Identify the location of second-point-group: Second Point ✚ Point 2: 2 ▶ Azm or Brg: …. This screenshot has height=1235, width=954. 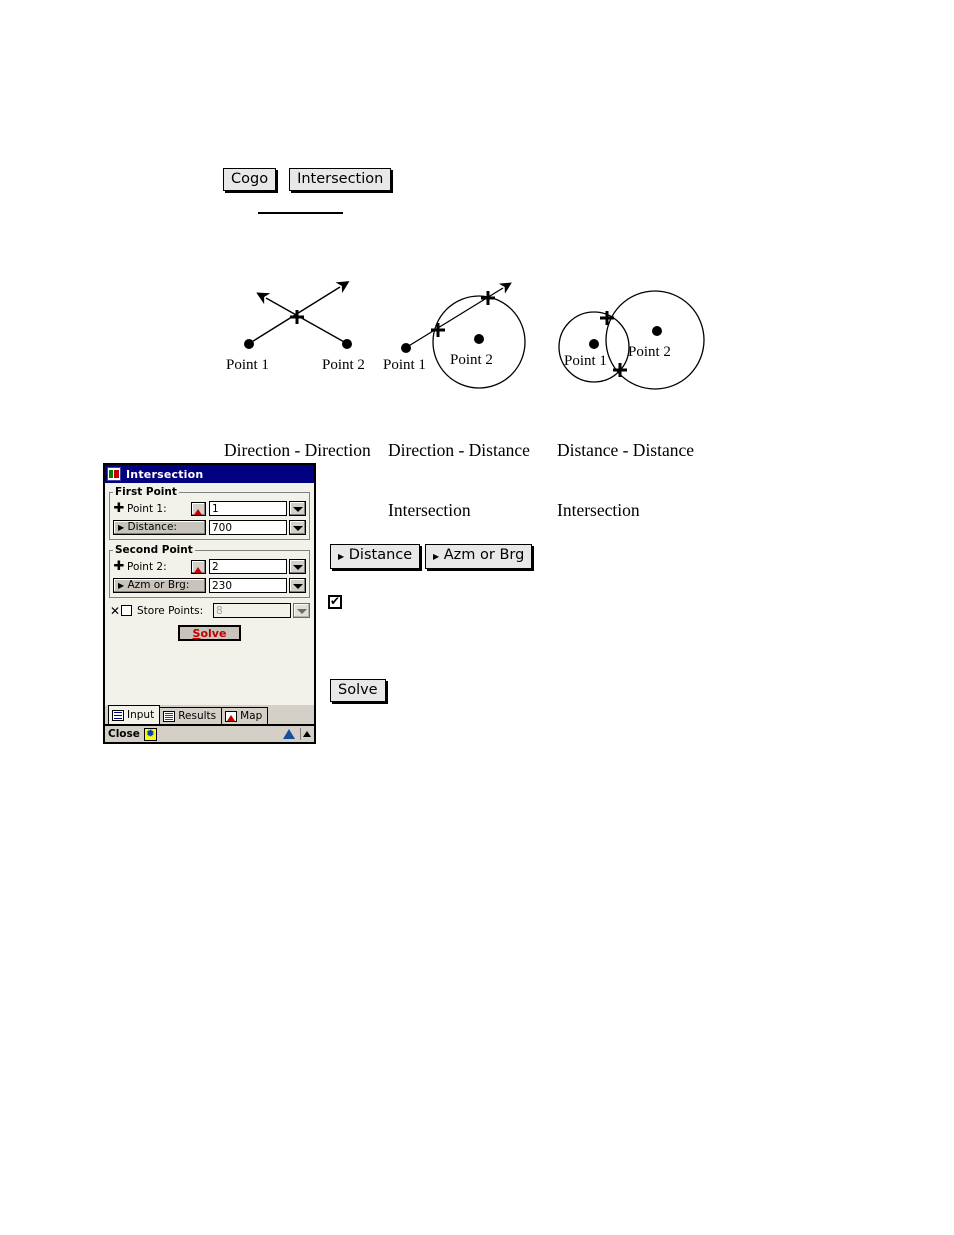
(209, 571).